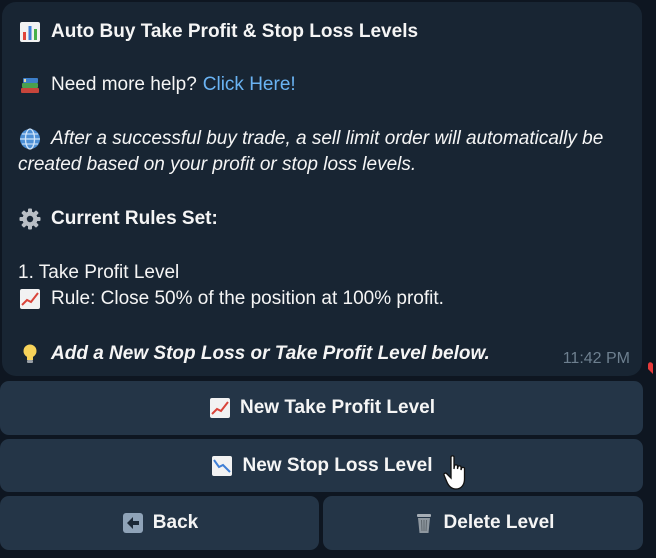  I want to click on new-take-profit-button: New Take Profit Level, so click(321, 408).